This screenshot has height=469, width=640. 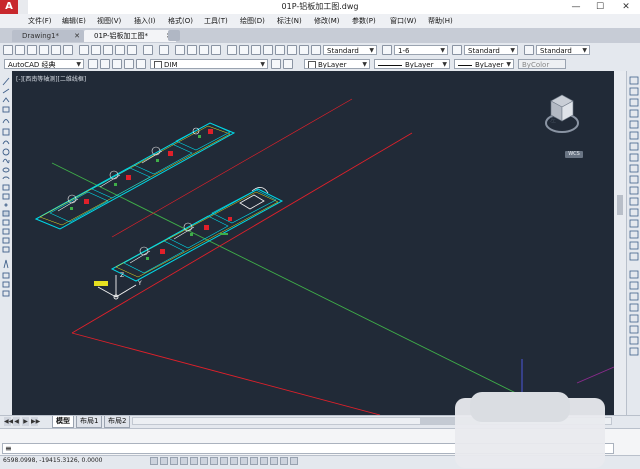 What do you see at coordinates (35, 421) in the screenshot?
I see `last-layout-button: ▶▶` at bounding box center [35, 421].